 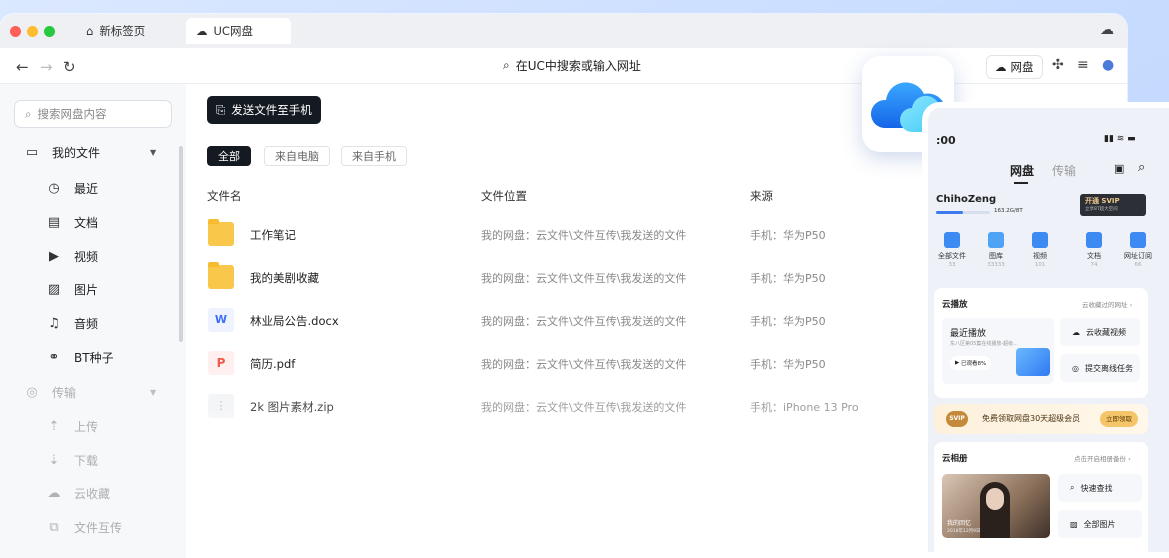 I want to click on sidebar-item-video: ▶ 视频, so click(x=72, y=256).